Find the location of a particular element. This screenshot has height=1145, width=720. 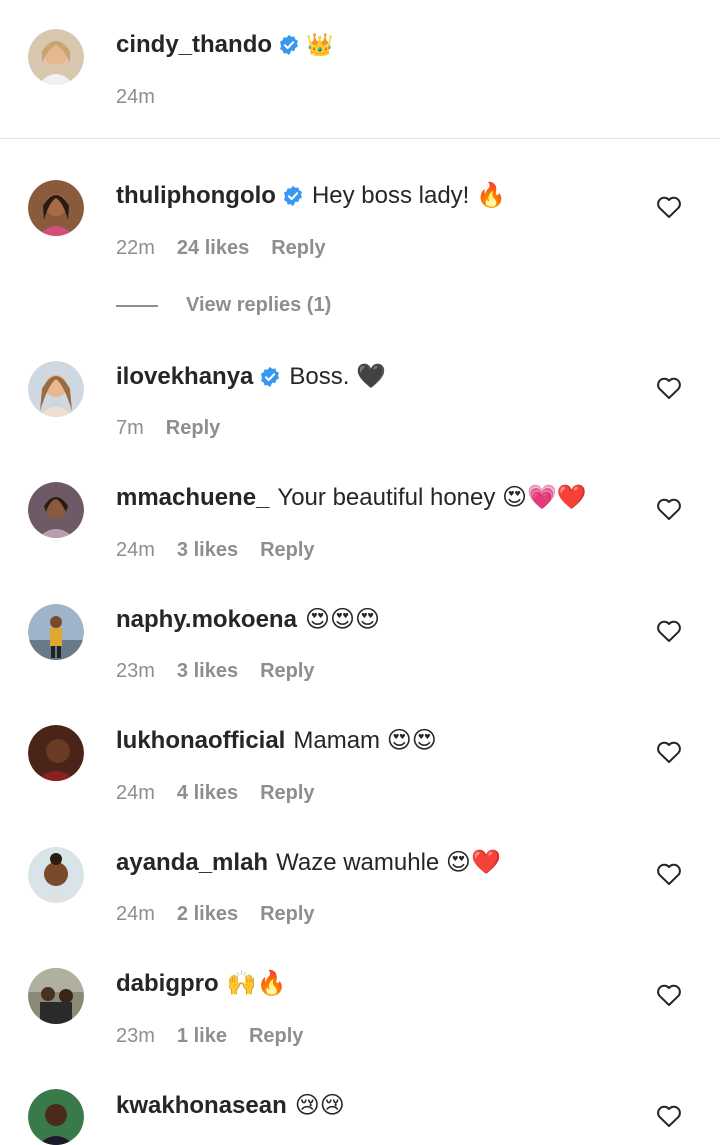

comment-username: thuliphongolo is located at coordinates (196, 196).